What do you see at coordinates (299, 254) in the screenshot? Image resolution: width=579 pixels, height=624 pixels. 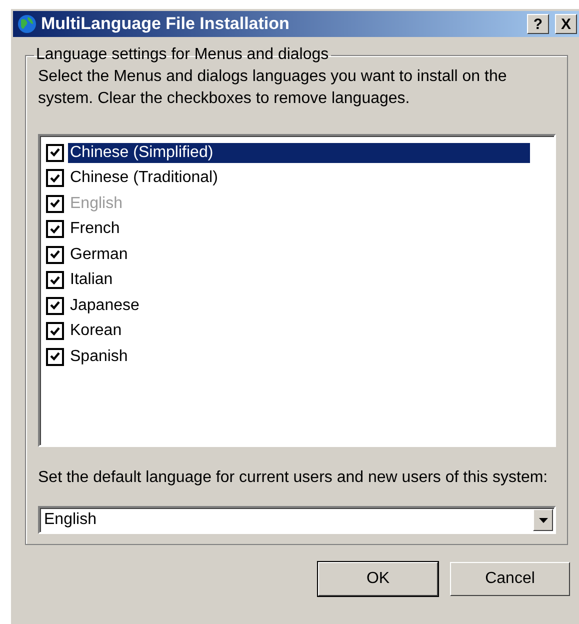 I see `language-item: German` at bounding box center [299, 254].